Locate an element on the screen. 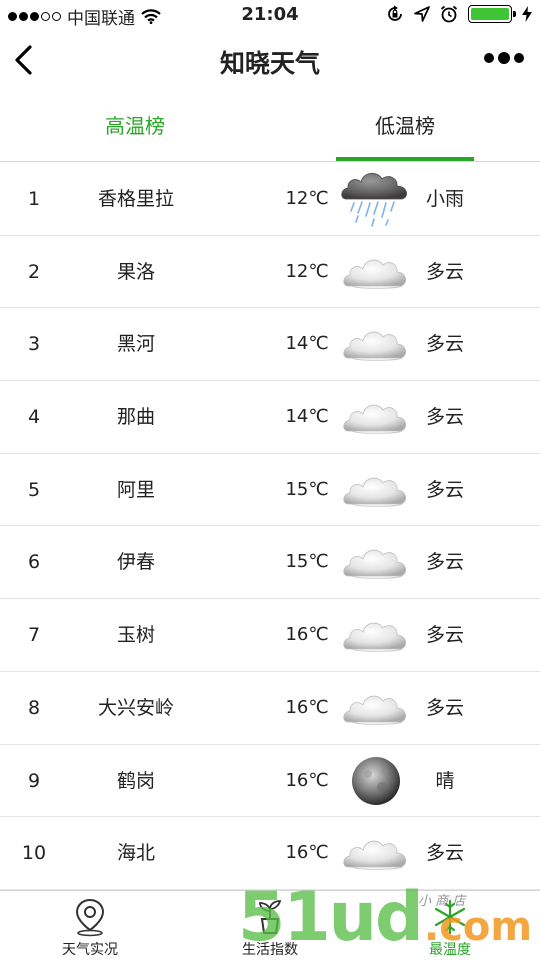 The image size is (540, 960). tabbar-item-weather-now: 天气实况 is located at coordinates (90, 925).